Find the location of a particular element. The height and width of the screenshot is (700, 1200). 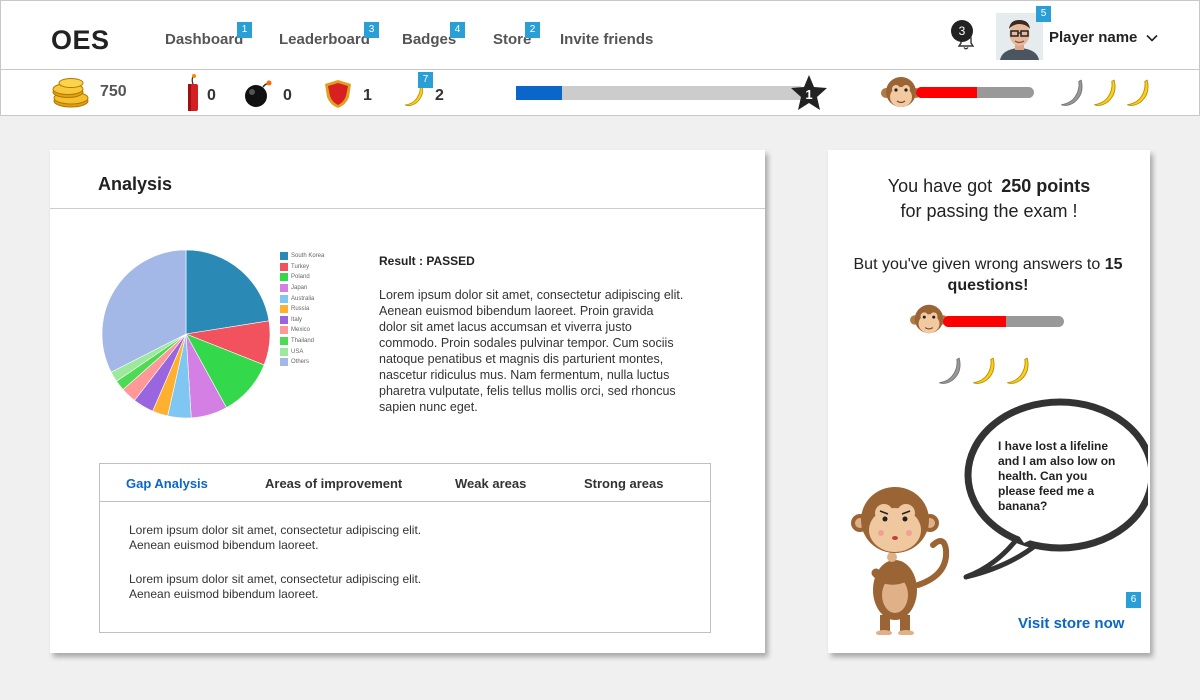

legend-item: USA is located at coordinates (302, 351).